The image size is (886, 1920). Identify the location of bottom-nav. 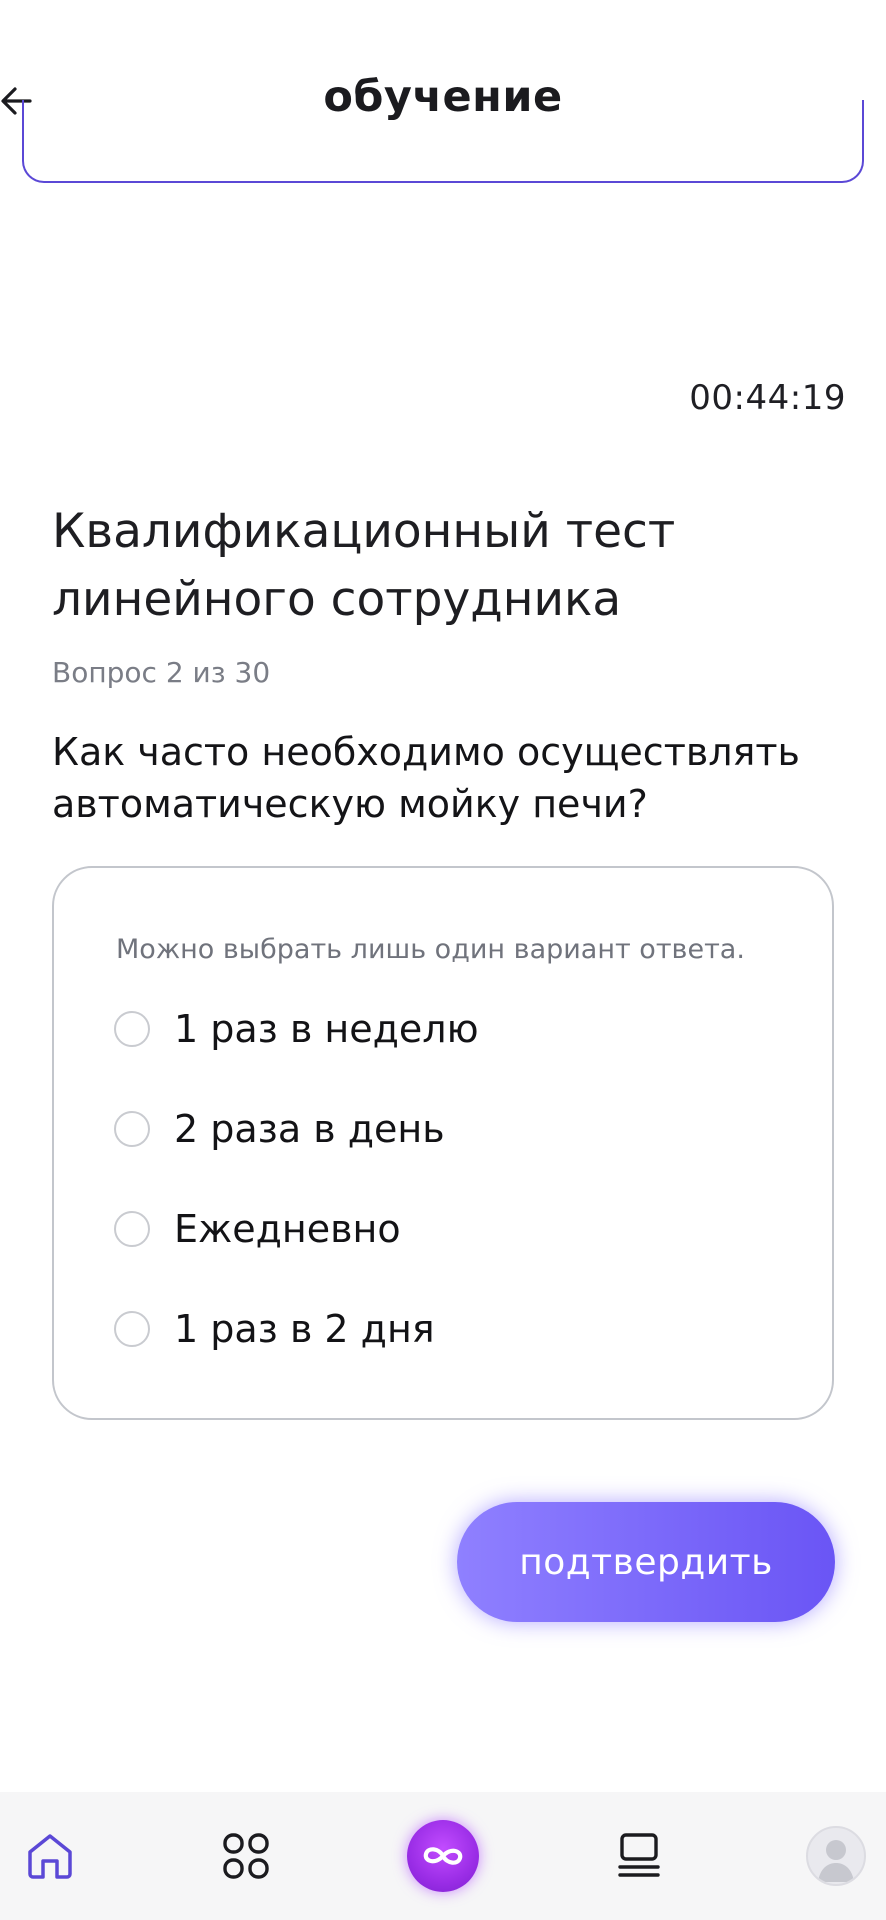
(443, 1856).